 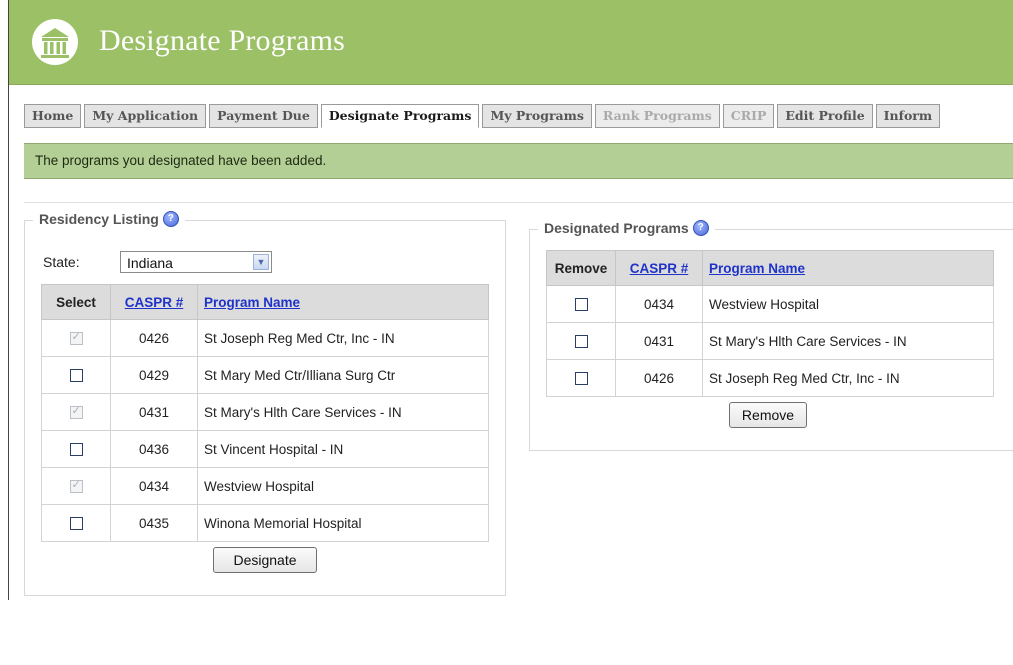 I want to click on residency-listing-title: Residency Listing, so click(x=99, y=219).